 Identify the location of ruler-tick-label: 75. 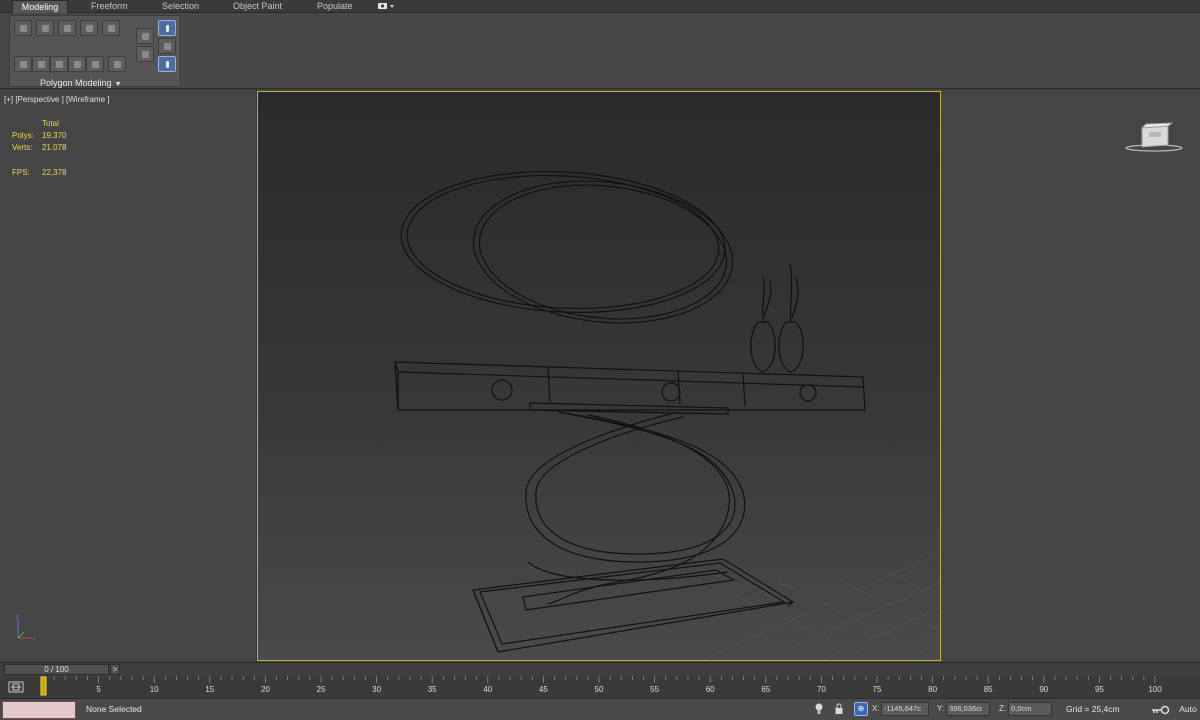
(877, 689).